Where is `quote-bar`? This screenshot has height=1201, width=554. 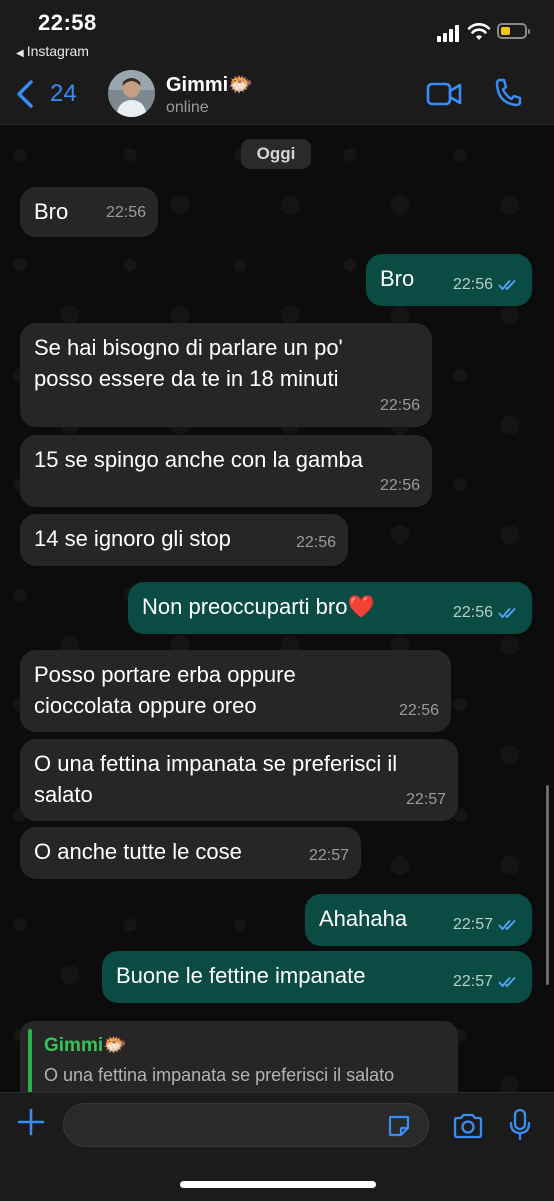
quote-bar is located at coordinates (30, 1060).